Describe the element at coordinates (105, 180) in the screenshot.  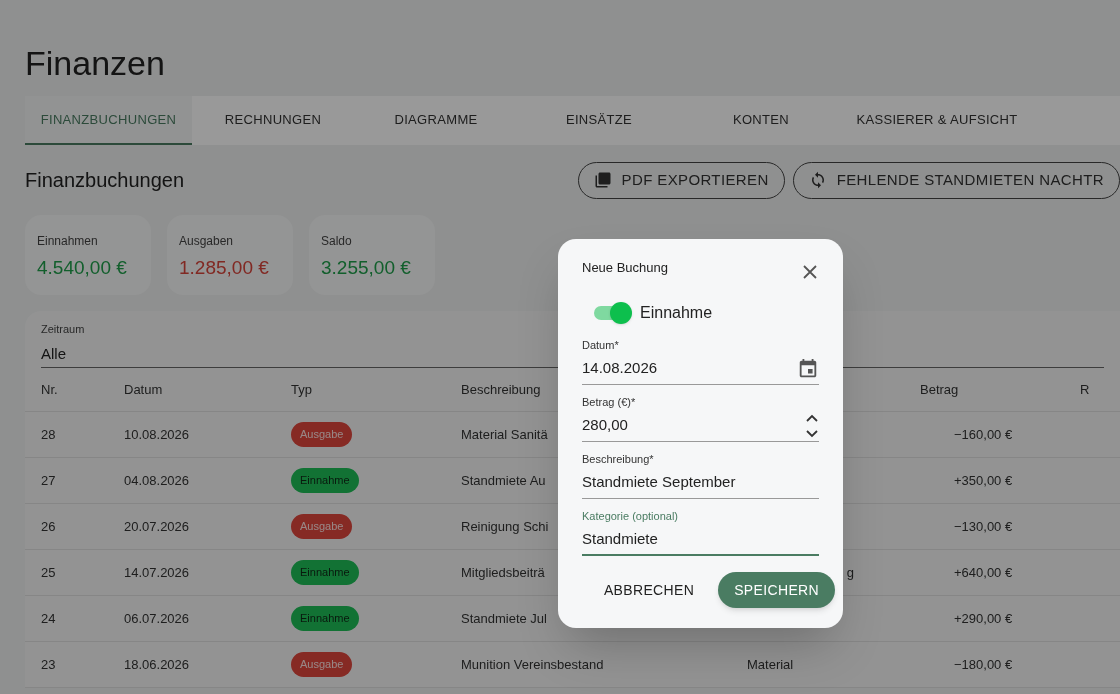
I see `section-title: Finanzbuchungen` at that location.